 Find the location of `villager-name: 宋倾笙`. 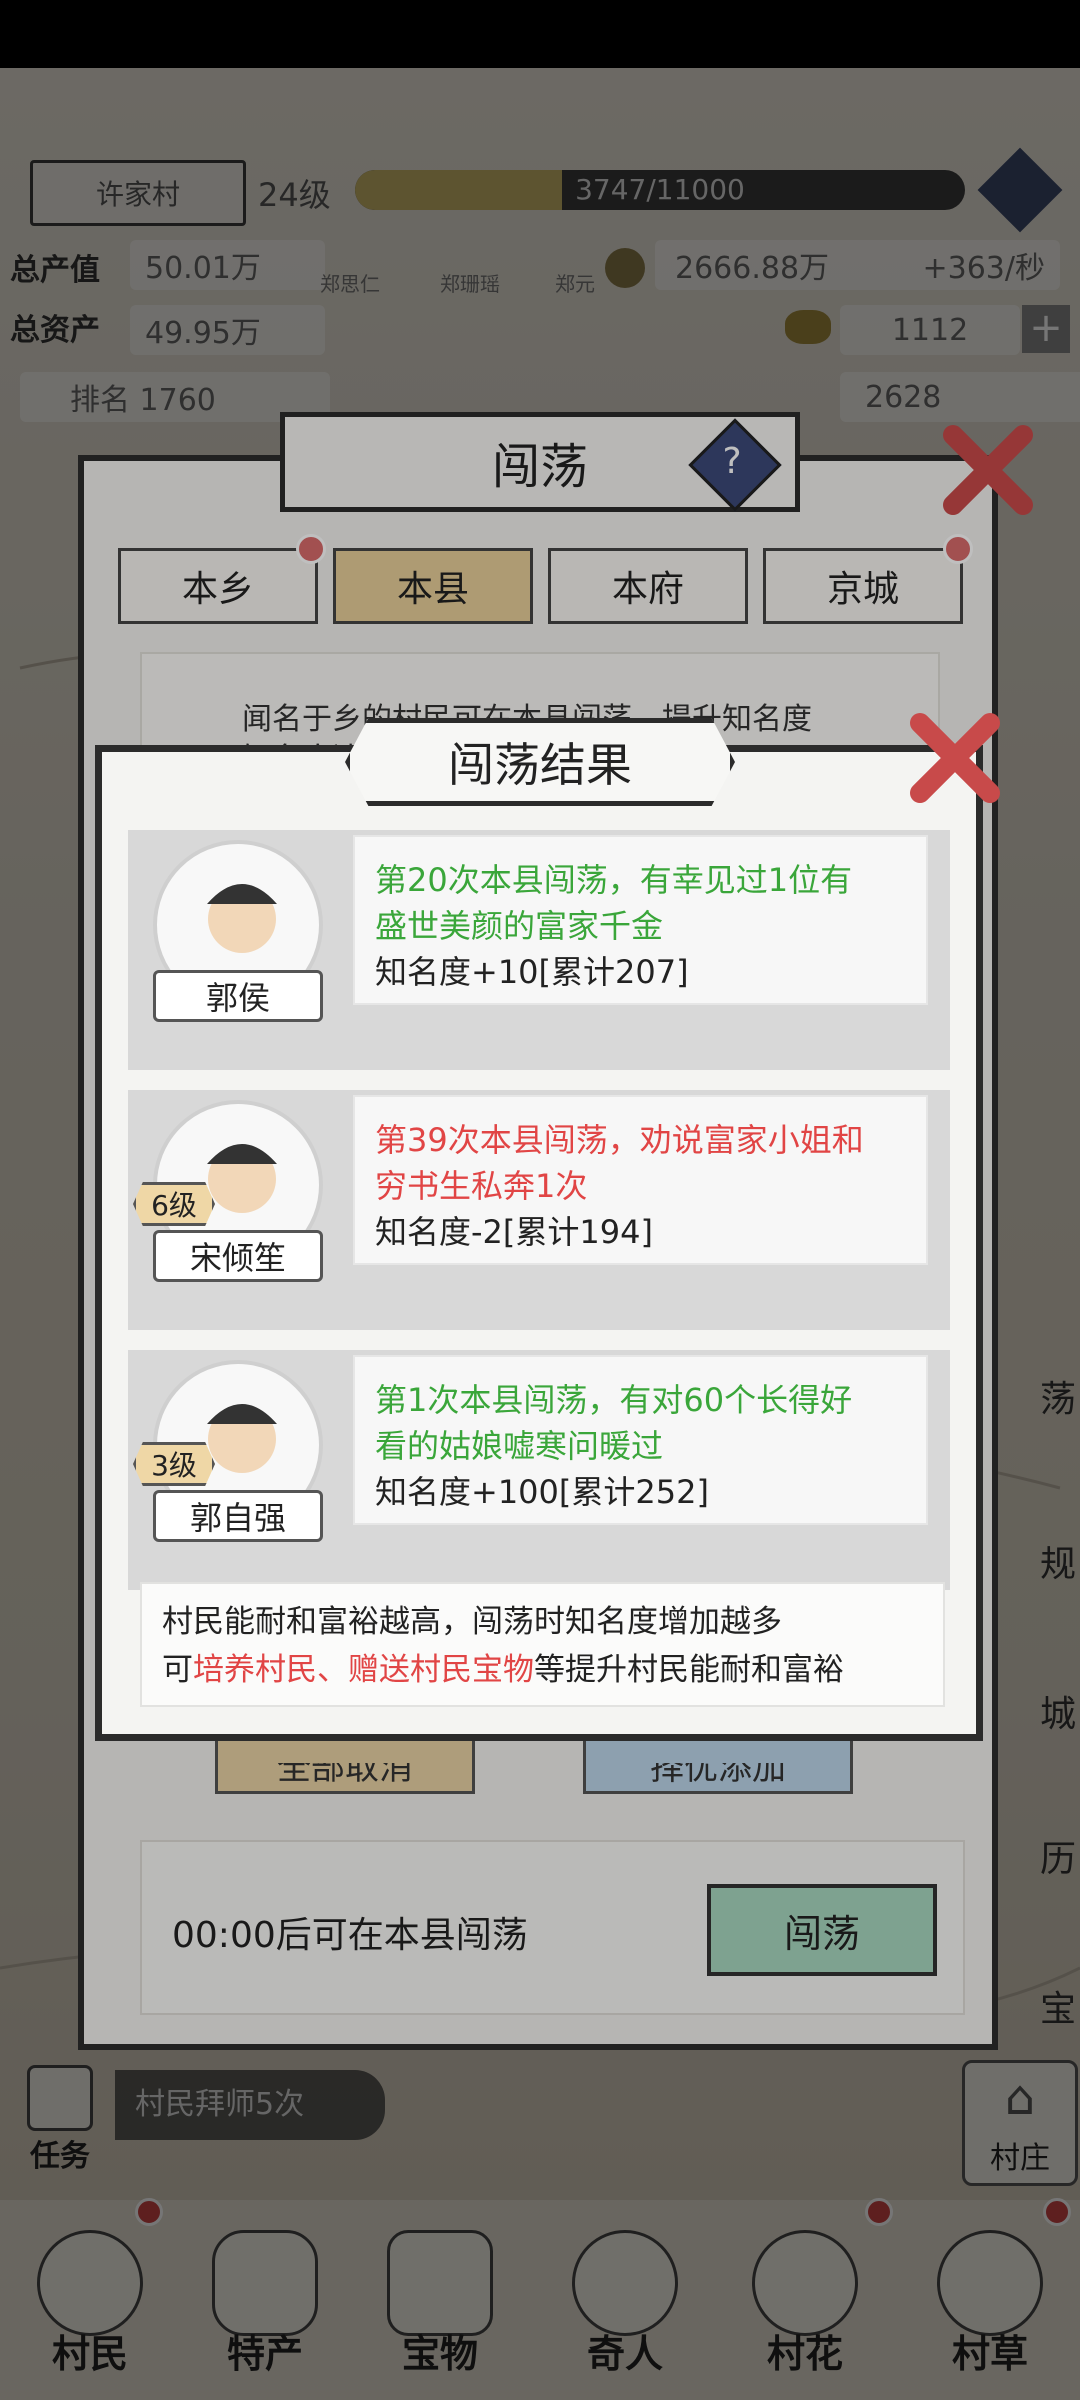

villager-name: 宋倾笙 is located at coordinates (238, 1256).